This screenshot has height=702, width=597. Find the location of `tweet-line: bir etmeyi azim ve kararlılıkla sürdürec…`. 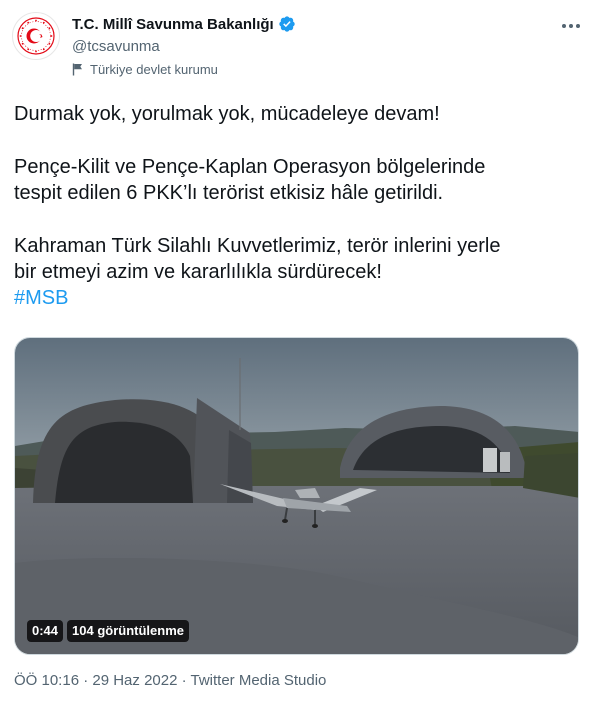

tweet-line: bir etmeyi azim ve kararlılıkla sürdürec… is located at coordinates (198, 272).